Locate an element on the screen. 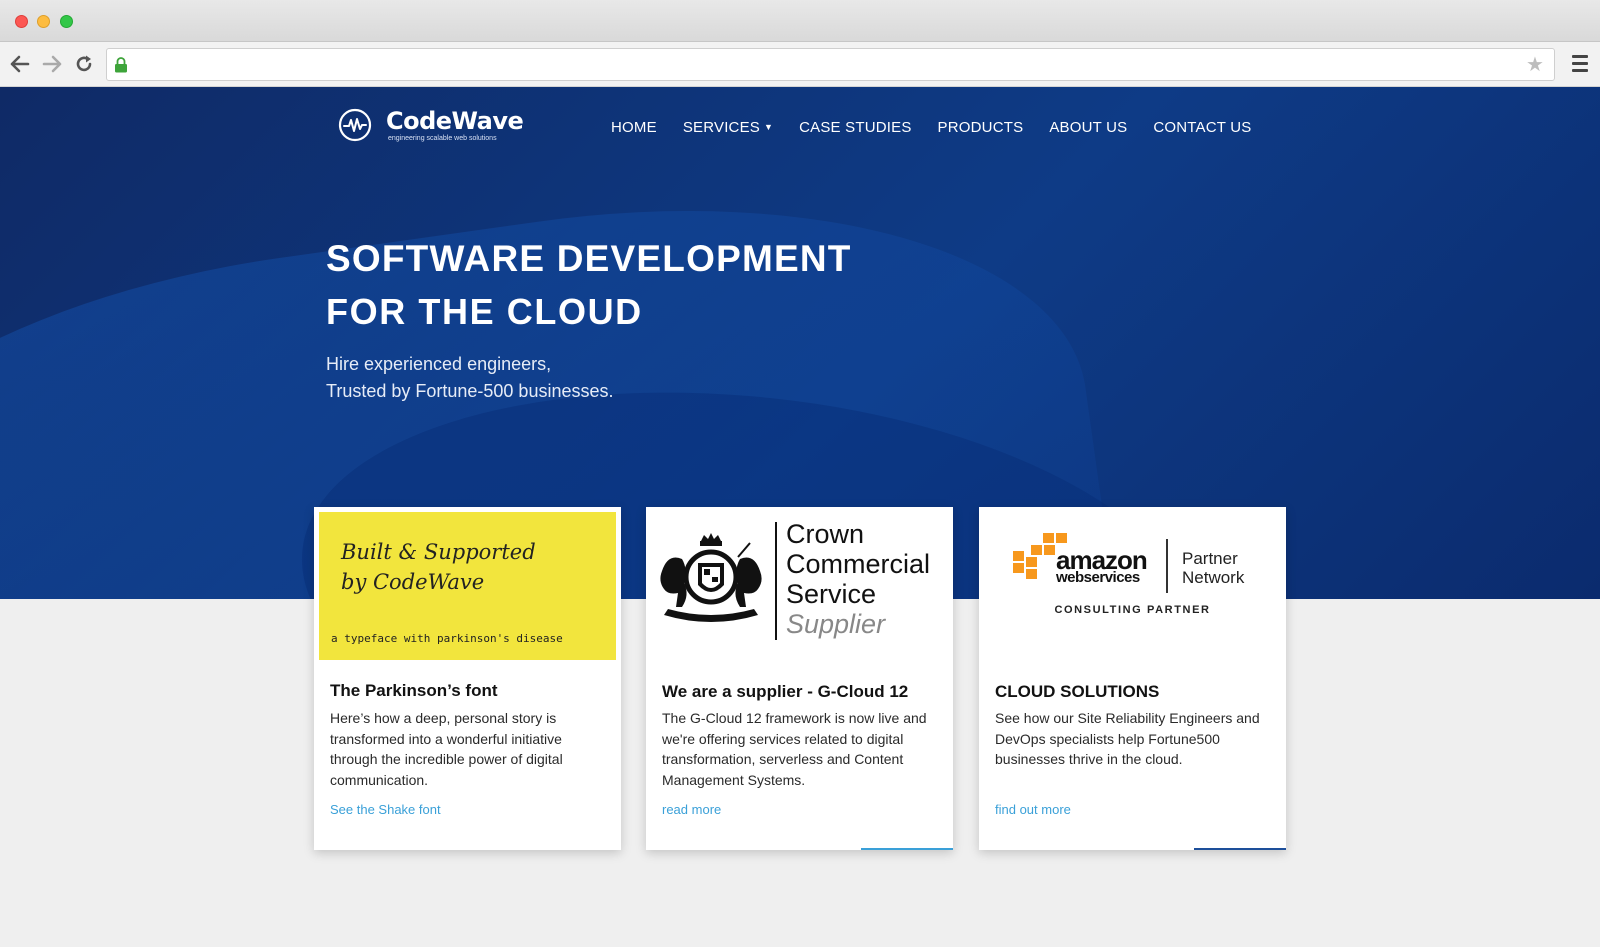  partner-network-label: Partner Network is located at coordinates (1213, 568).